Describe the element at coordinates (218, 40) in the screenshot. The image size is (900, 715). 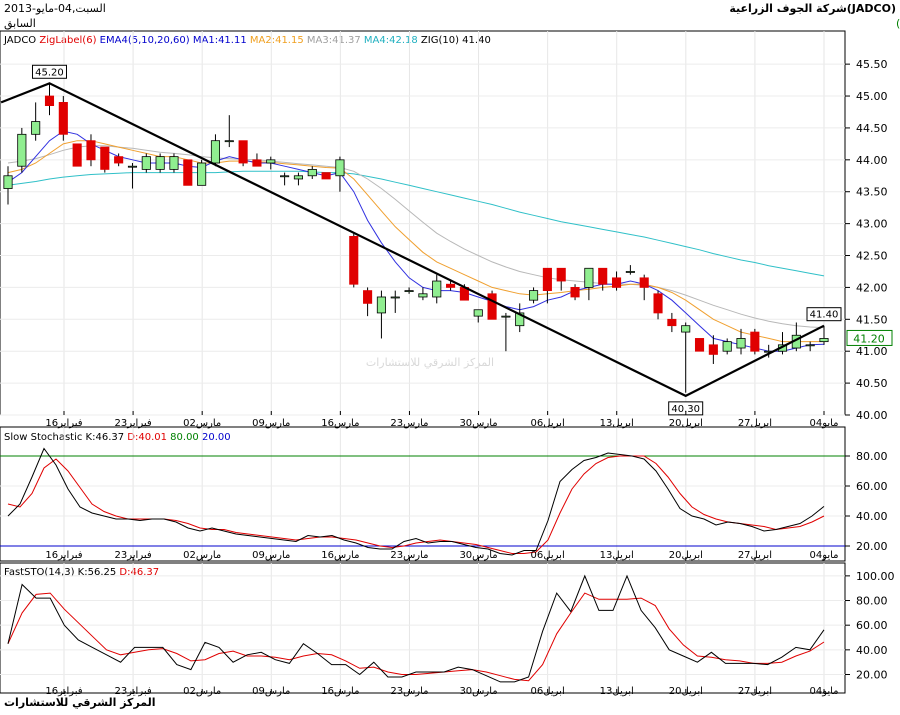
I see `legend-entry: MA1:41.11` at that location.